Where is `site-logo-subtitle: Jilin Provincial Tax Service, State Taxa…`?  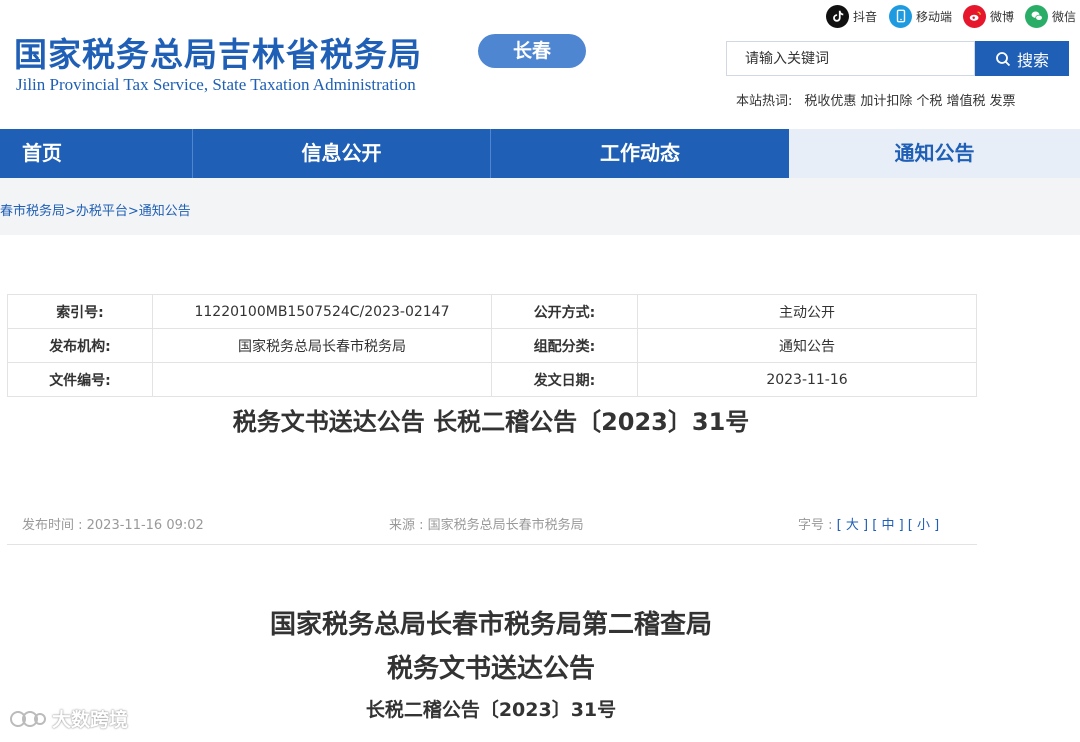 site-logo-subtitle: Jilin Provincial Tax Service, State Taxa… is located at coordinates (216, 84).